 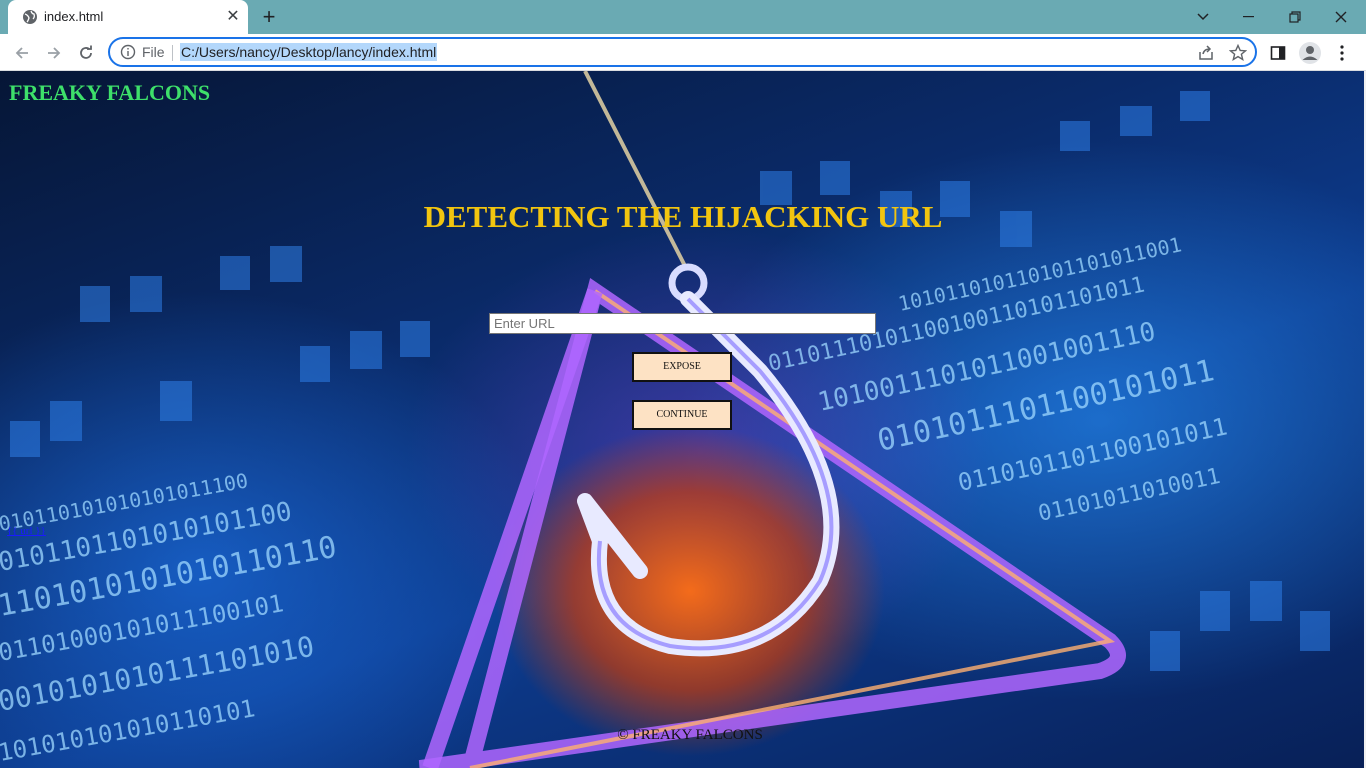 What do you see at coordinates (1341, 17) in the screenshot?
I see `close-window-button` at bounding box center [1341, 17].